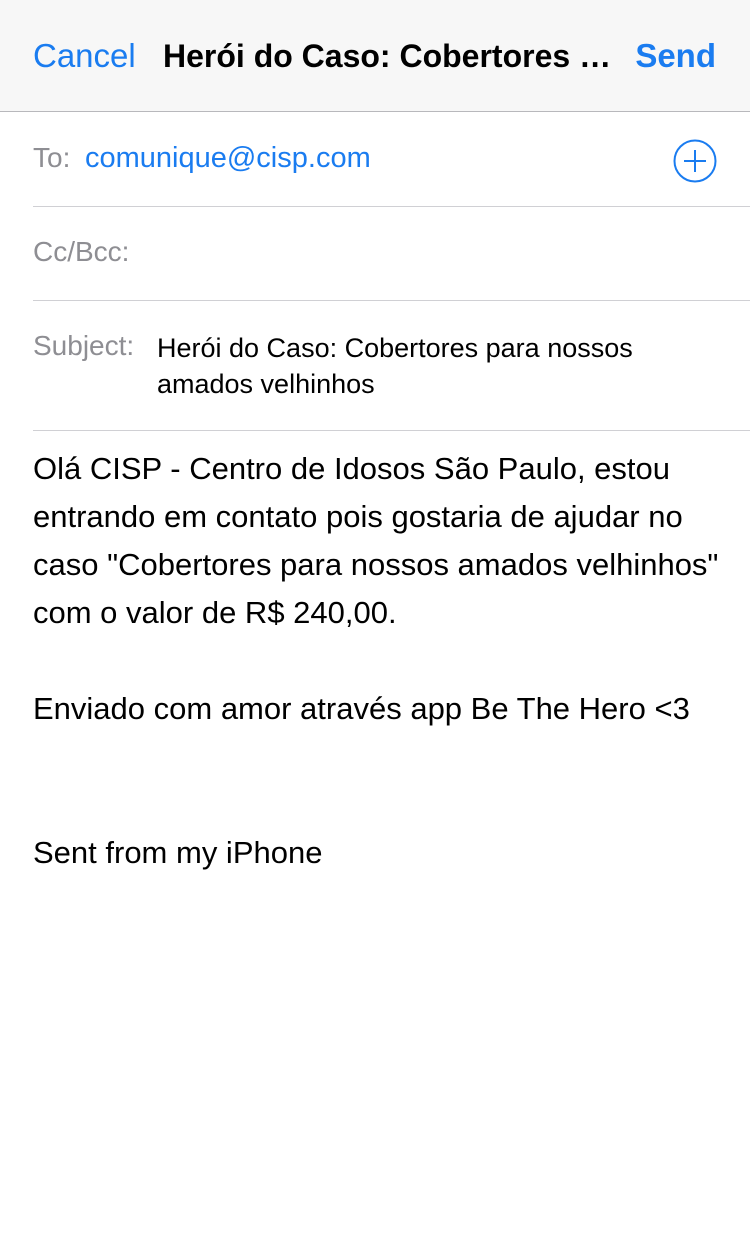 The width and height of the screenshot is (750, 1254). Describe the element at coordinates (391, 254) in the screenshot. I see `cc-bcc-field: Cc/Bcc:` at that location.